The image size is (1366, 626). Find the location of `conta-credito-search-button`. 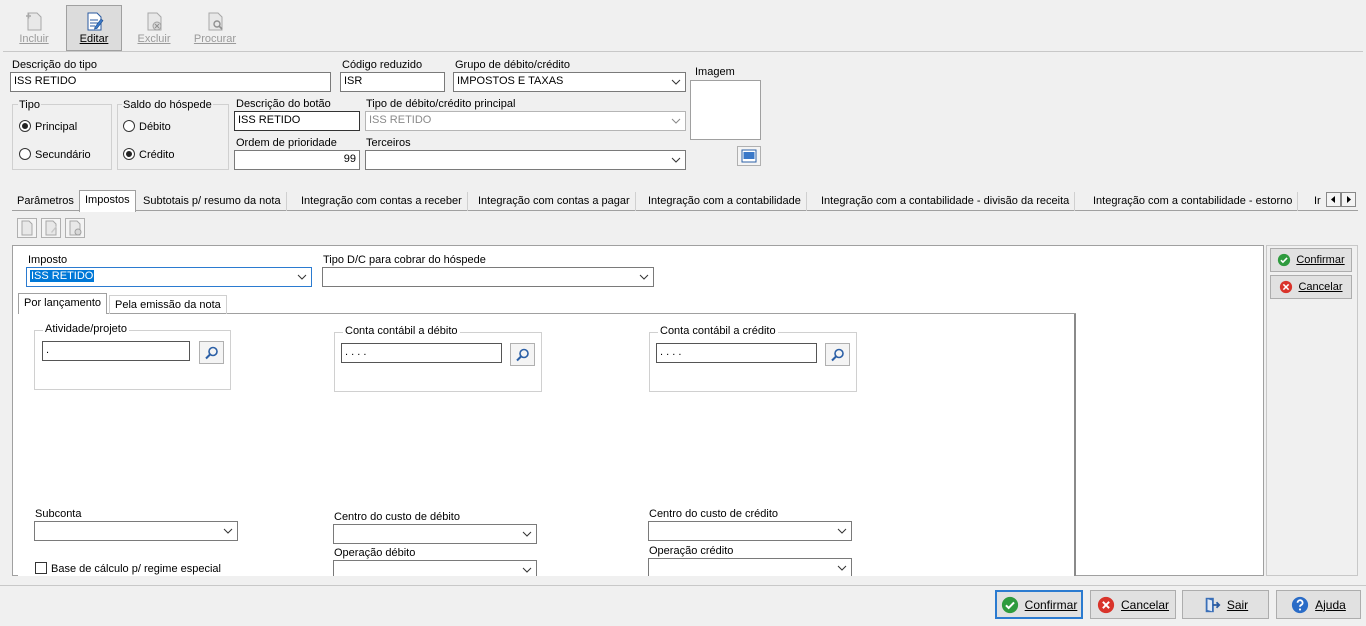

conta-credito-search-button is located at coordinates (837, 354).